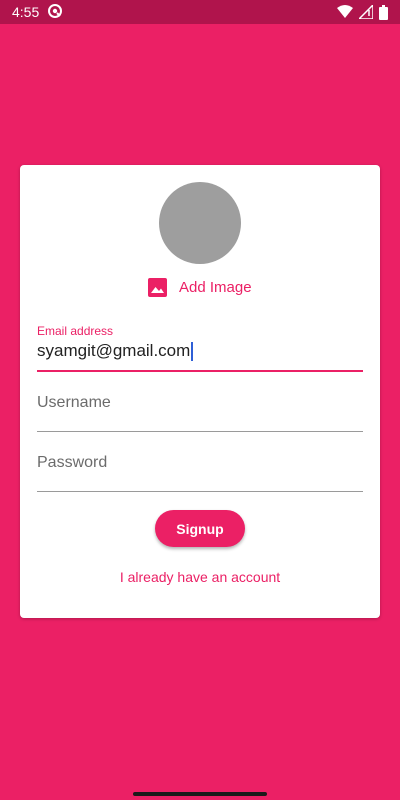  Describe the element at coordinates (200, 794) in the screenshot. I see `home-gesture-handle` at that location.